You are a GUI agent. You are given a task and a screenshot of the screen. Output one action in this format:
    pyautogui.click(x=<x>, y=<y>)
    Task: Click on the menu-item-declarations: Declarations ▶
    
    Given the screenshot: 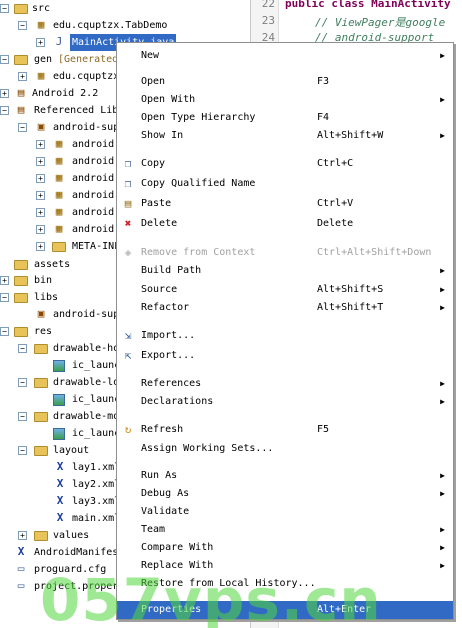 What is the action you would take?
    pyautogui.click(x=285, y=402)
    